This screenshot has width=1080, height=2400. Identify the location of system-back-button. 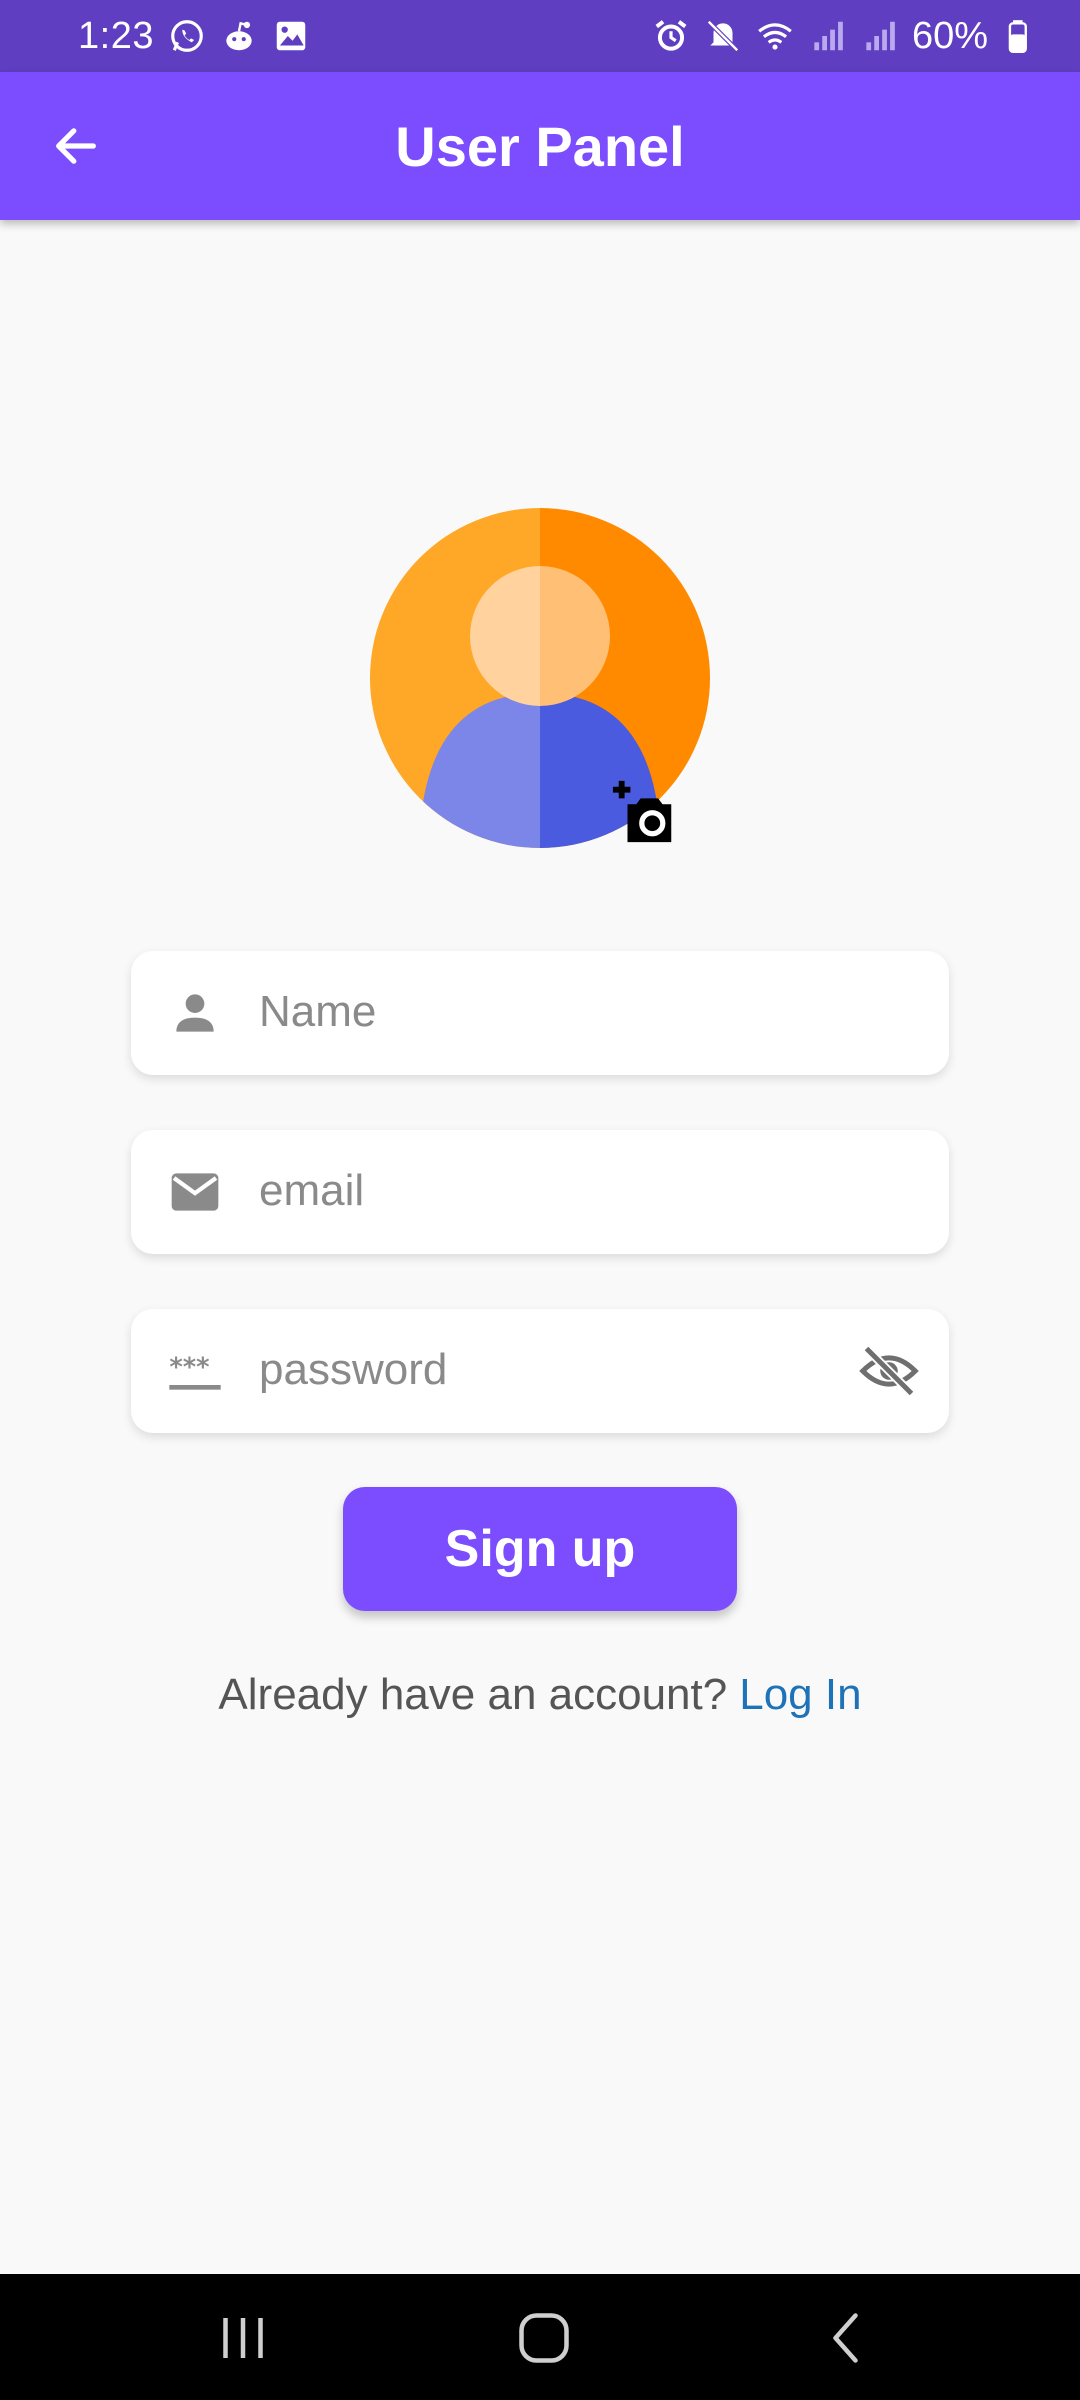
(848, 2338).